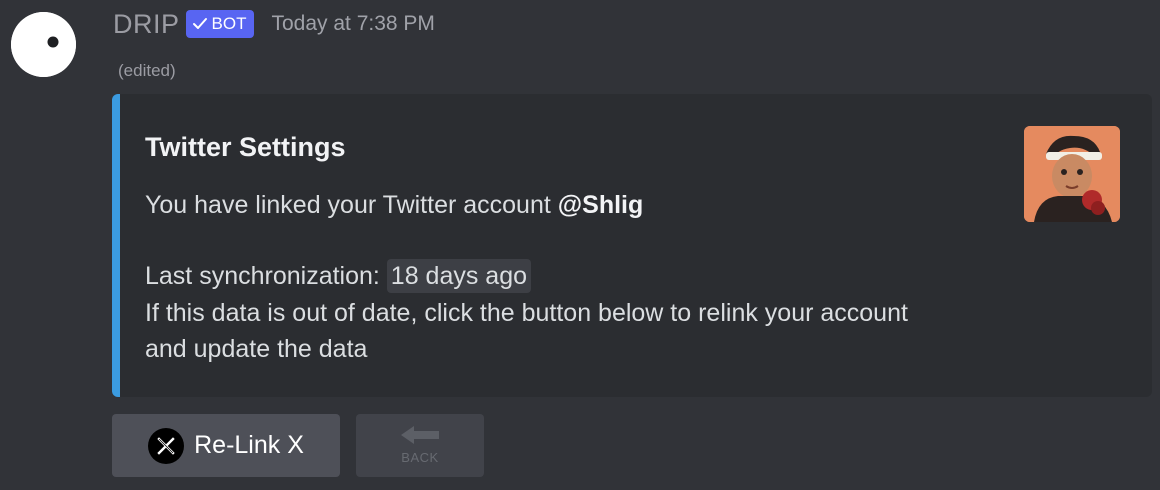 This screenshot has height=490, width=1160. What do you see at coordinates (116, 245) in the screenshot?
I see `embed-accent-bar` at bounding box center [116, 245].